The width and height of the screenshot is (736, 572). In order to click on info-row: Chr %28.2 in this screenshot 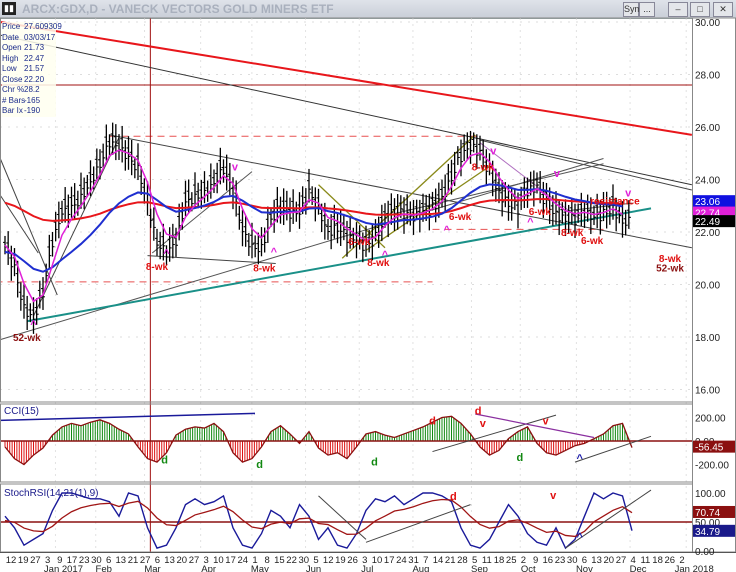, I will do `click(29, 90)`.